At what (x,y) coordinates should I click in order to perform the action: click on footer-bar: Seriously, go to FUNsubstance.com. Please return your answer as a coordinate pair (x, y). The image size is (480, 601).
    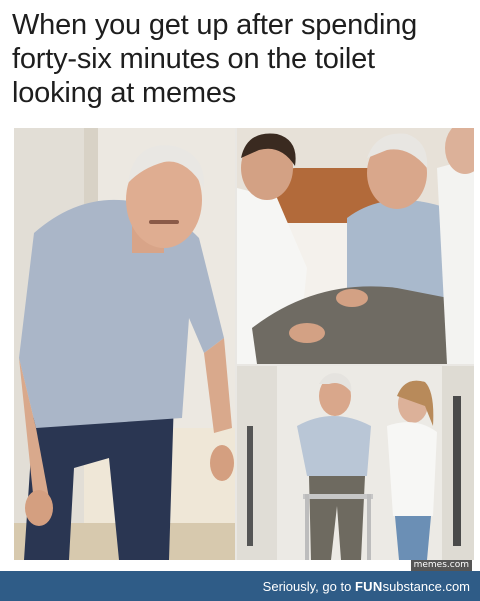
    Looking at the image, I should click on (240, 586).